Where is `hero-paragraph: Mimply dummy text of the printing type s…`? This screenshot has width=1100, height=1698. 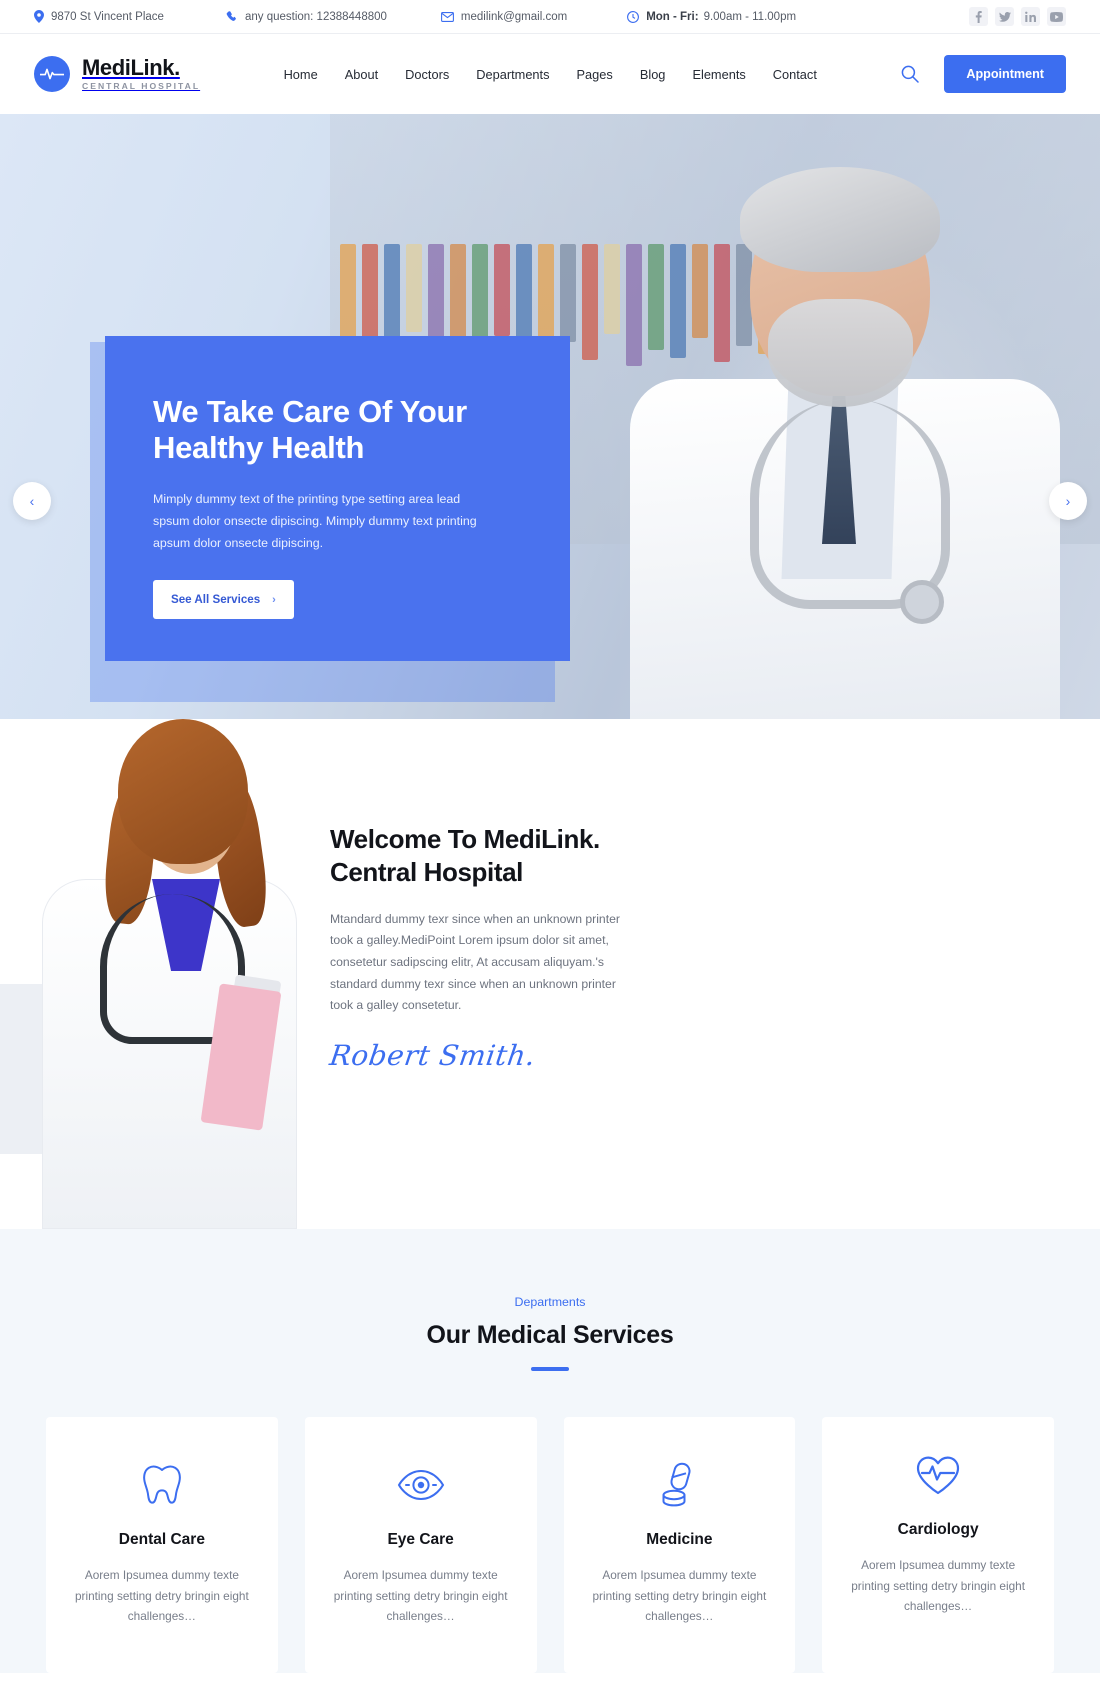 hero-paragraph: Mimply dummy text of the printing type s… is located at coordinates (315, 521).